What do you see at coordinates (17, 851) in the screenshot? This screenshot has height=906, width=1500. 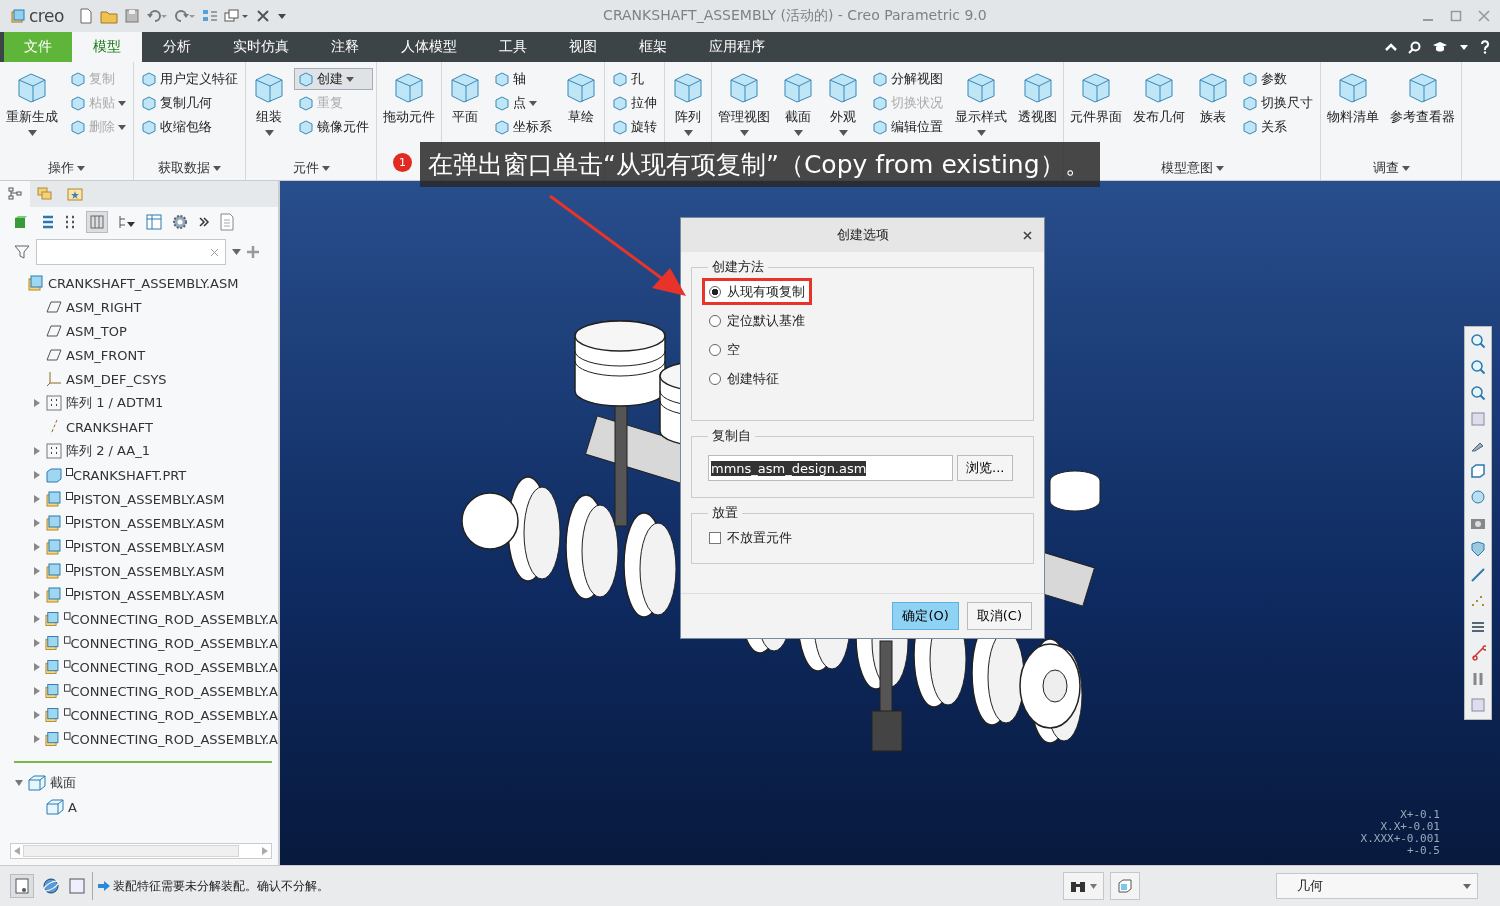 I see `scroll-left-icon` at bounding box center [17, 851].